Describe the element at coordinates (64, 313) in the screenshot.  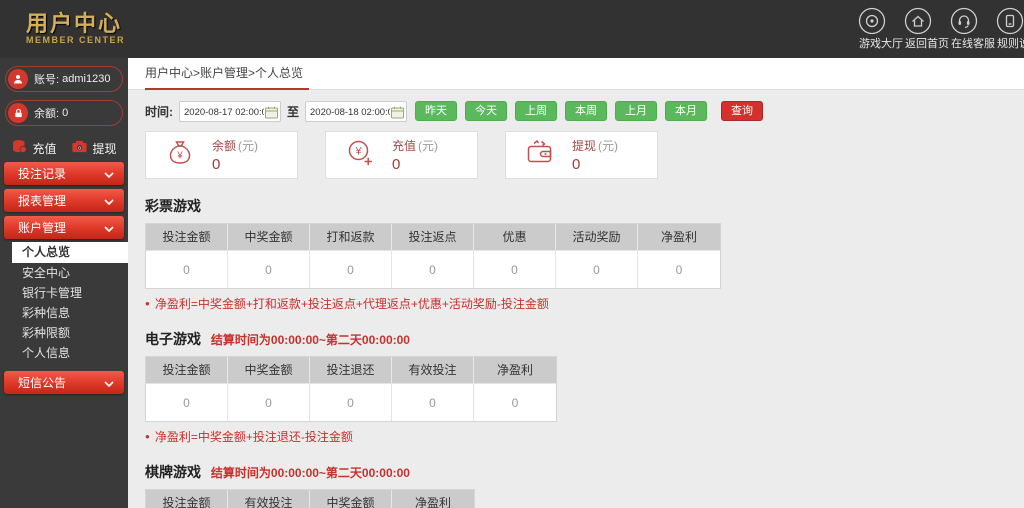
I see `submenu-lottery-info: 彩种信息` at that location.